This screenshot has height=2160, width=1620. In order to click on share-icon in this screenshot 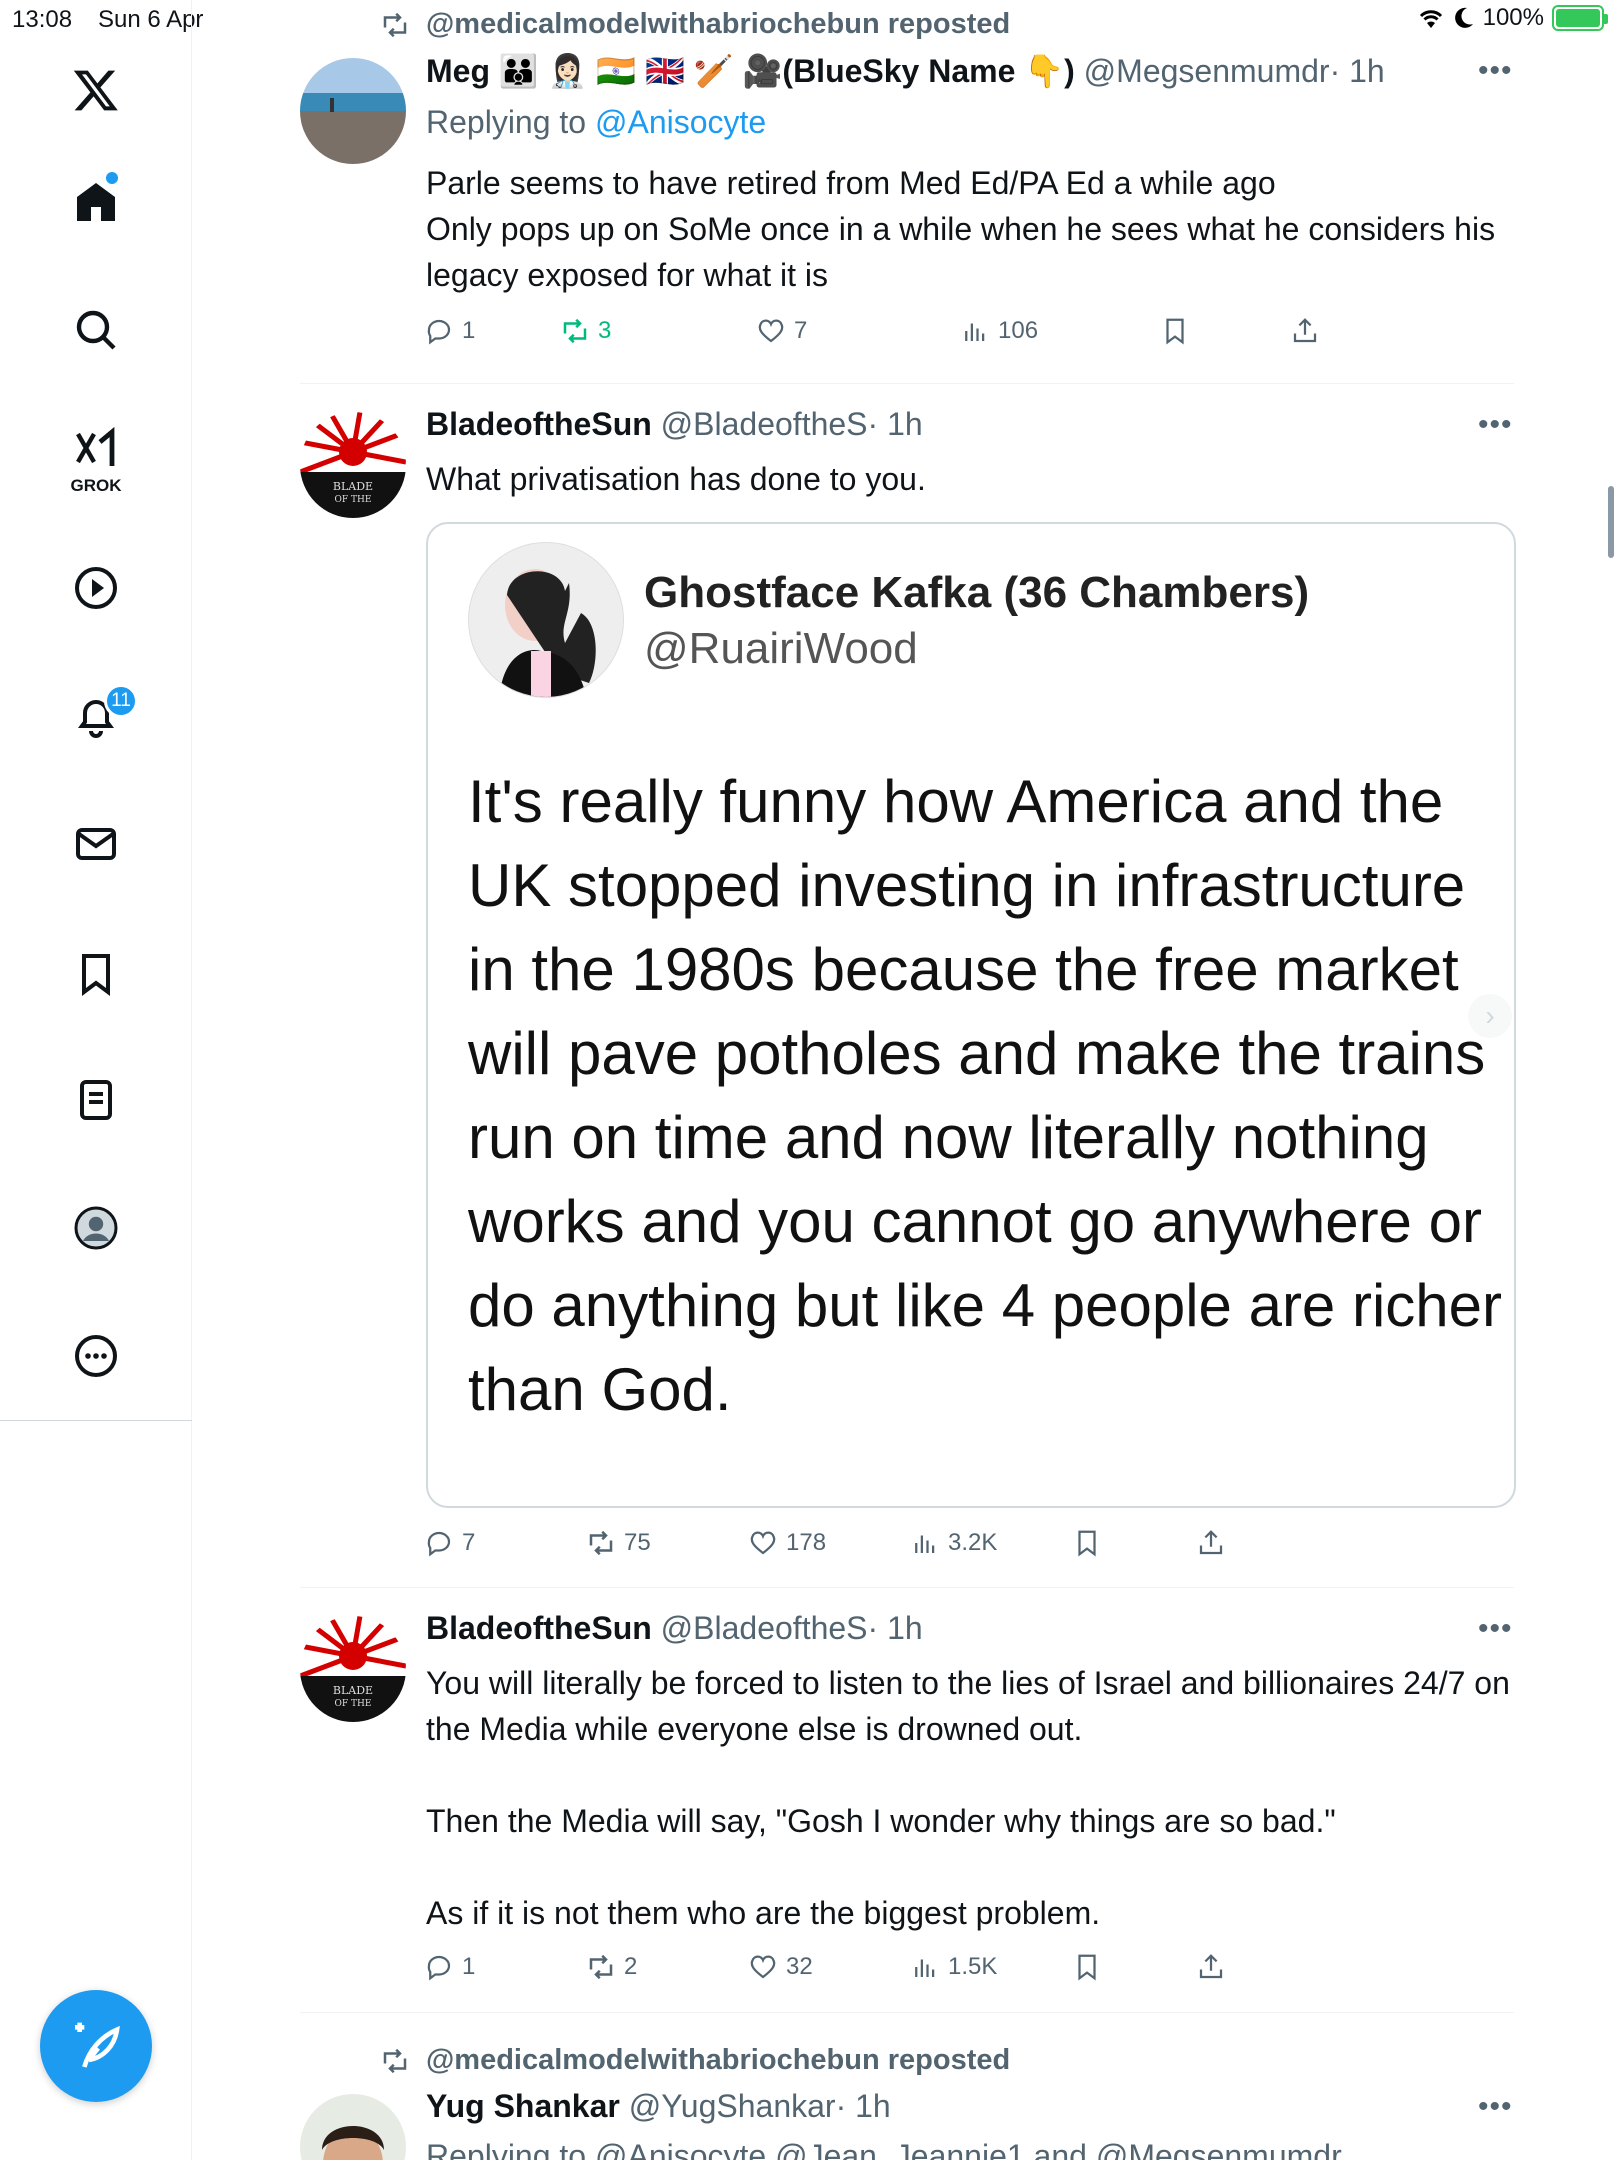, I will do `click(1211, 1542)`.